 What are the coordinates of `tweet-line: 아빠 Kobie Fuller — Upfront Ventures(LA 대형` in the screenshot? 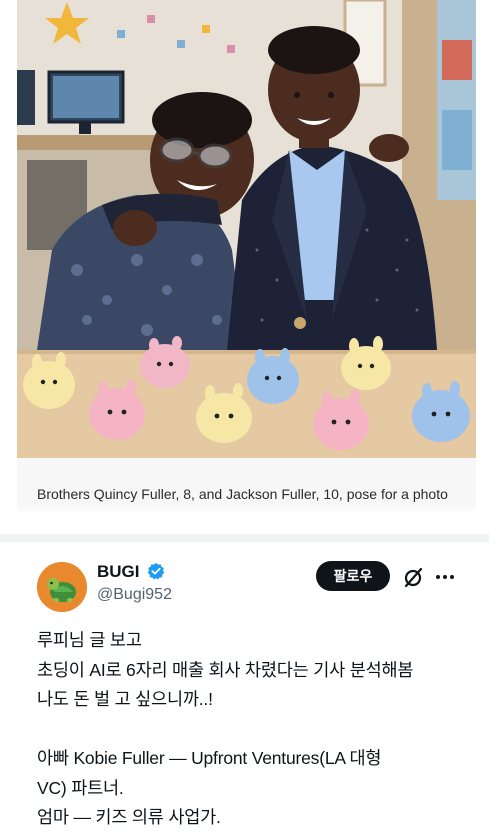 It's located at (209, 758).